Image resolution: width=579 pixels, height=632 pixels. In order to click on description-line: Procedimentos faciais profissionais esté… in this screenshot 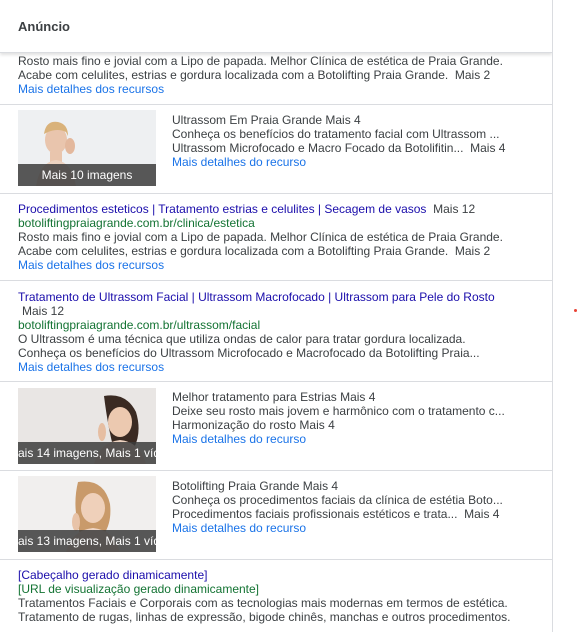, I will do `click(336, 514)`.